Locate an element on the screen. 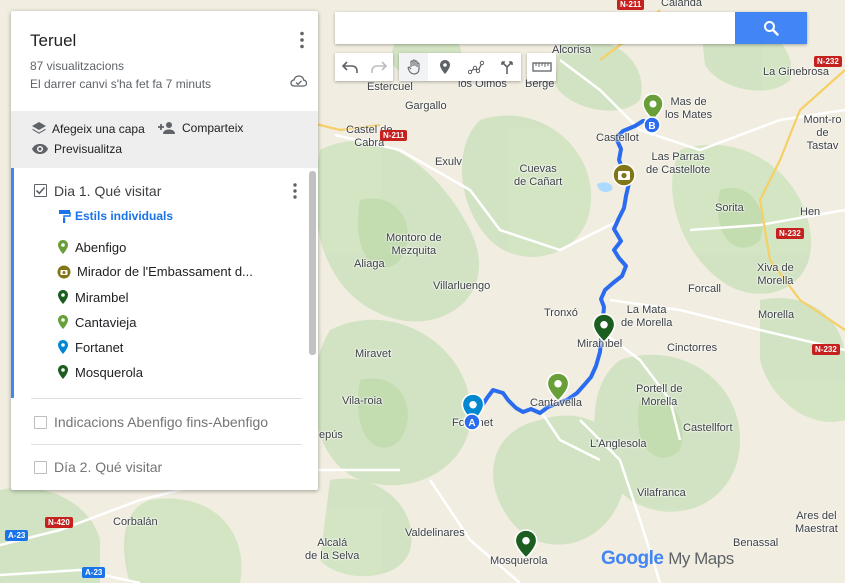 Image resolution: width=845 pixels, height=583 pixels. layer-item-label: Mosquerola is located at coordinates (109, 372).